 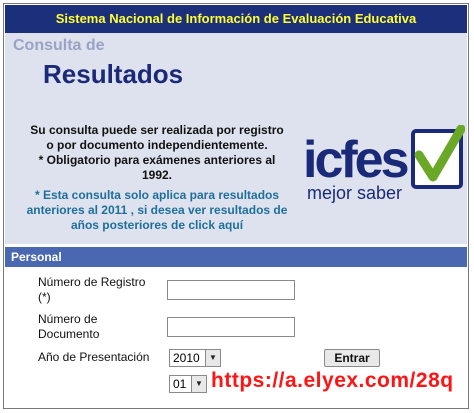 I want to click on registro-input, so click(x=231, y=290).